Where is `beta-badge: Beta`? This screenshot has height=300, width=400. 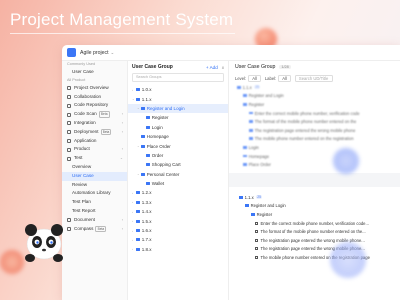 beta-badge: Beta is located at coordinates (104, 114).